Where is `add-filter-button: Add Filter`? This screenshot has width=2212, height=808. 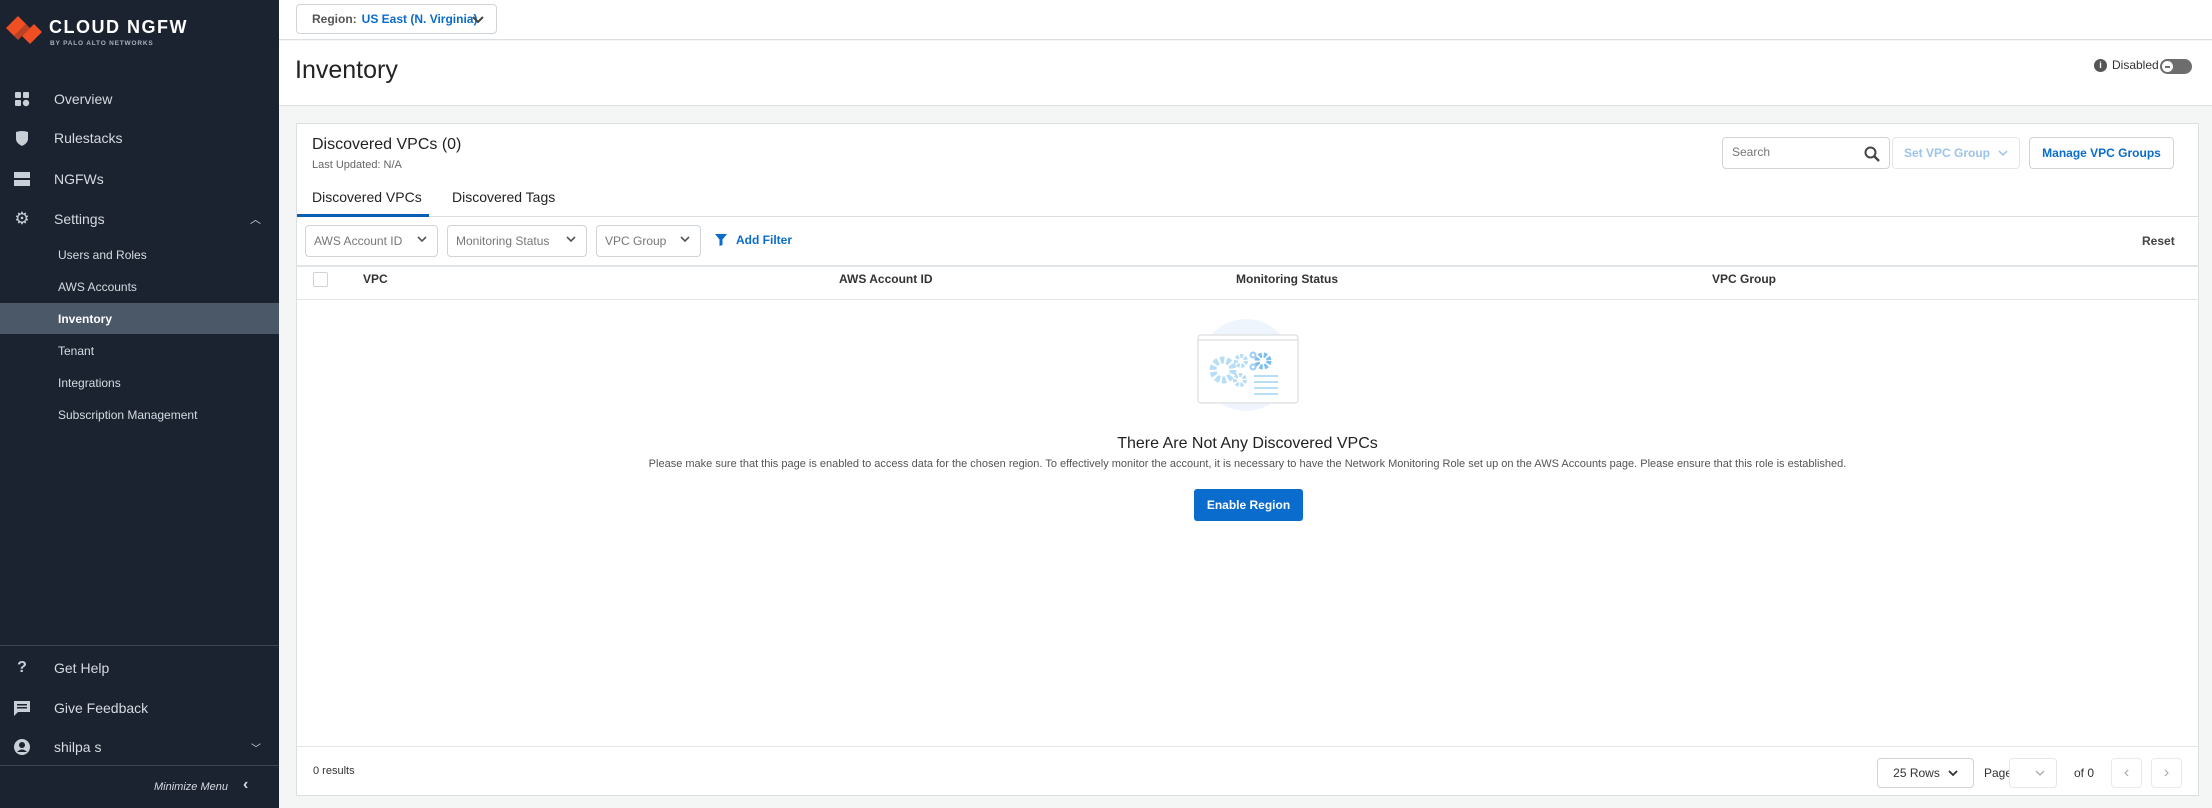 add-filter-button: Add Filter is located at coordinates (753, 240).